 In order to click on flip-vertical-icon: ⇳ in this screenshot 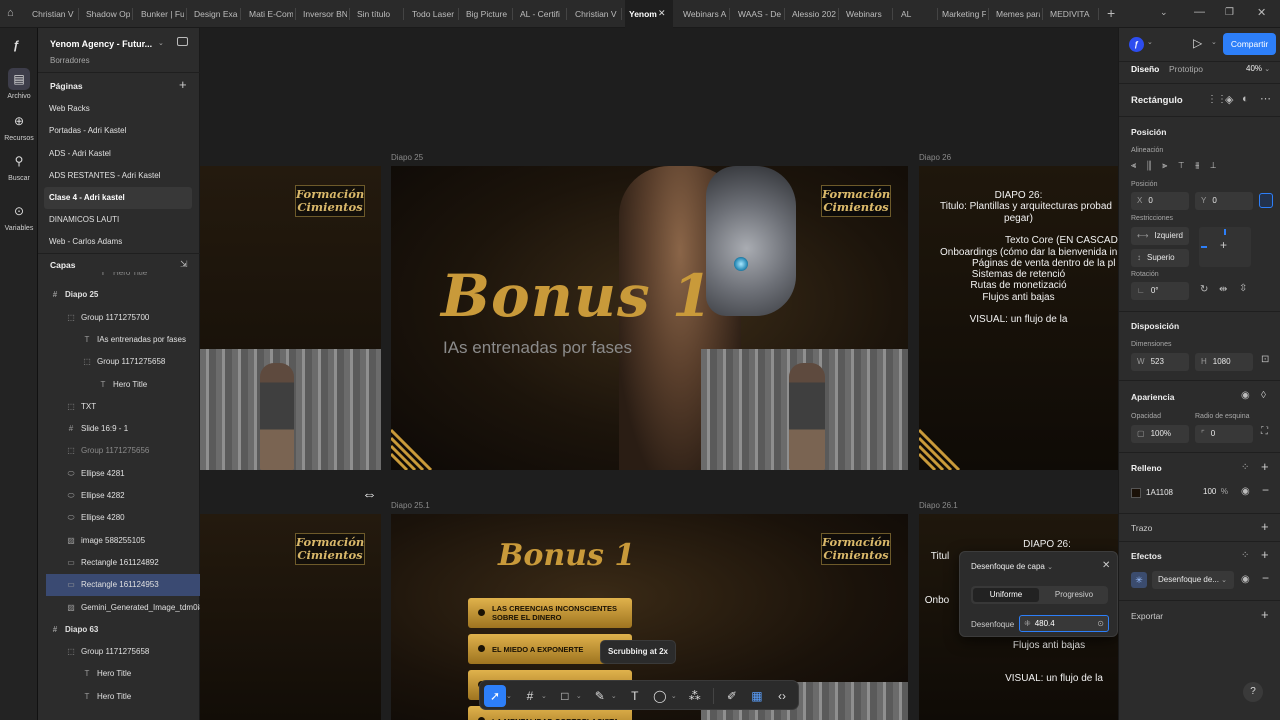, I will do `click(1243, 288)`.